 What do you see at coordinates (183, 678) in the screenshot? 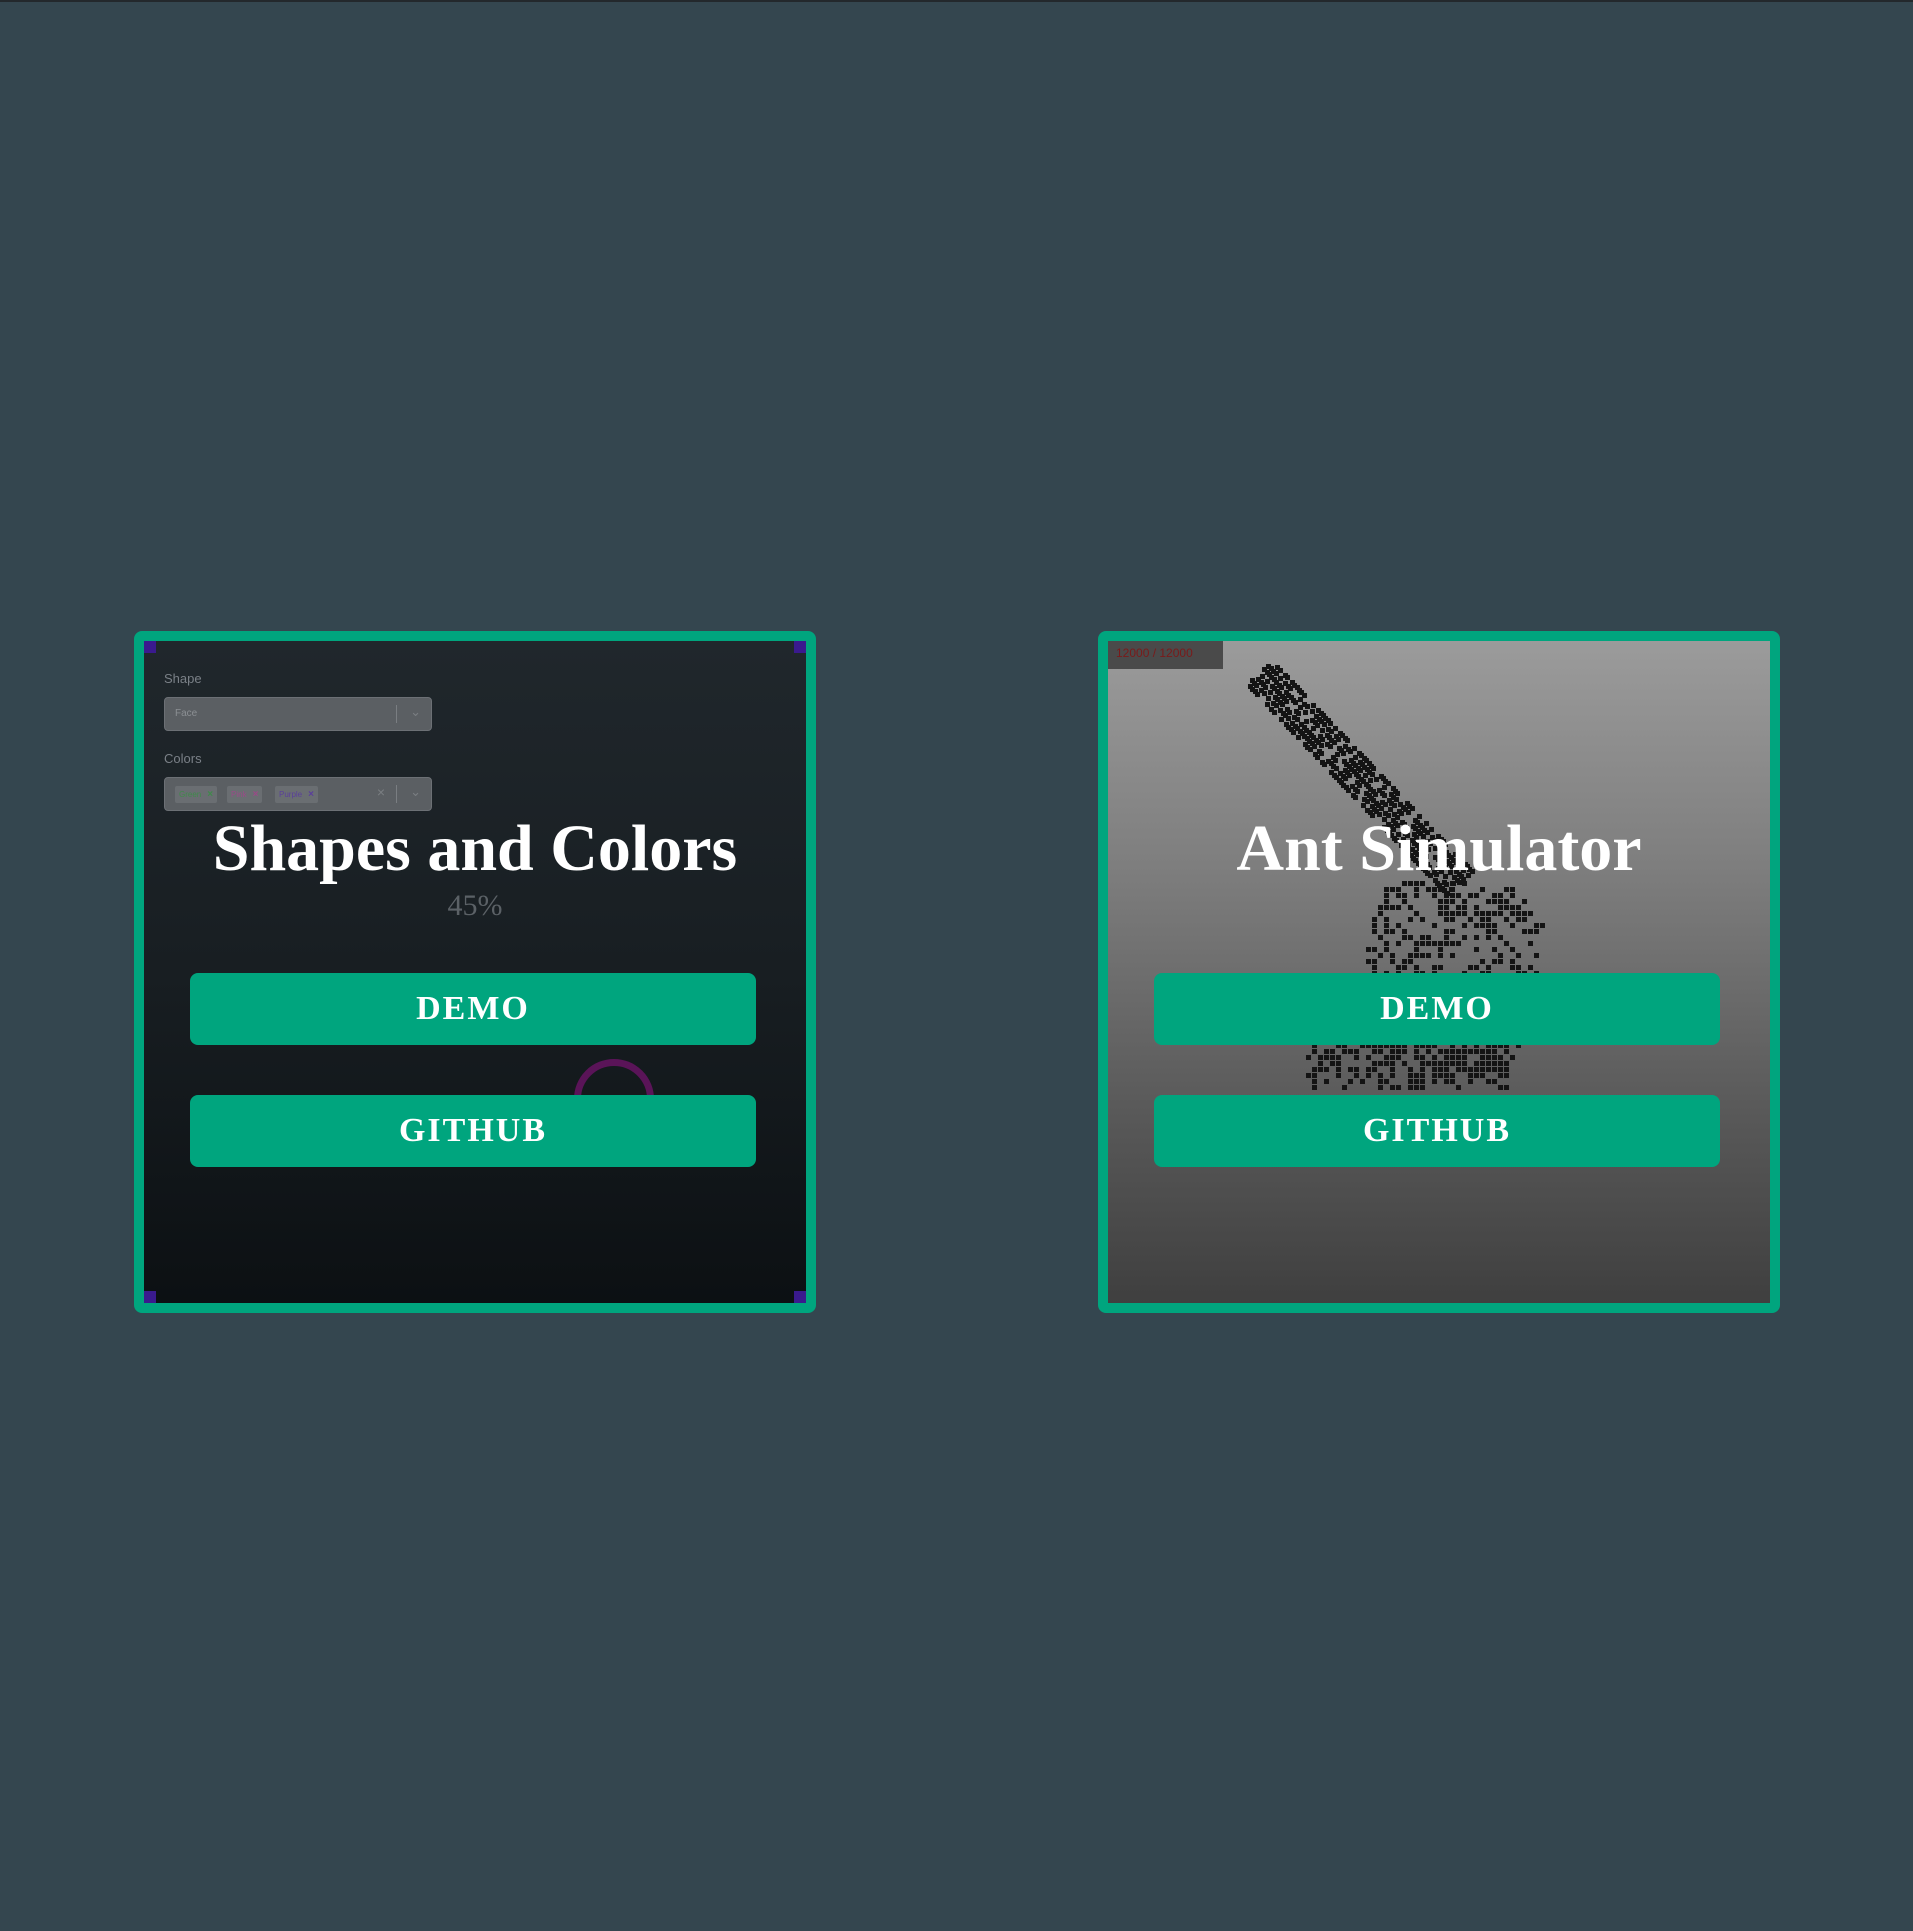
I see `preview-shape-label: Shape` at bounding box center [183, 678].